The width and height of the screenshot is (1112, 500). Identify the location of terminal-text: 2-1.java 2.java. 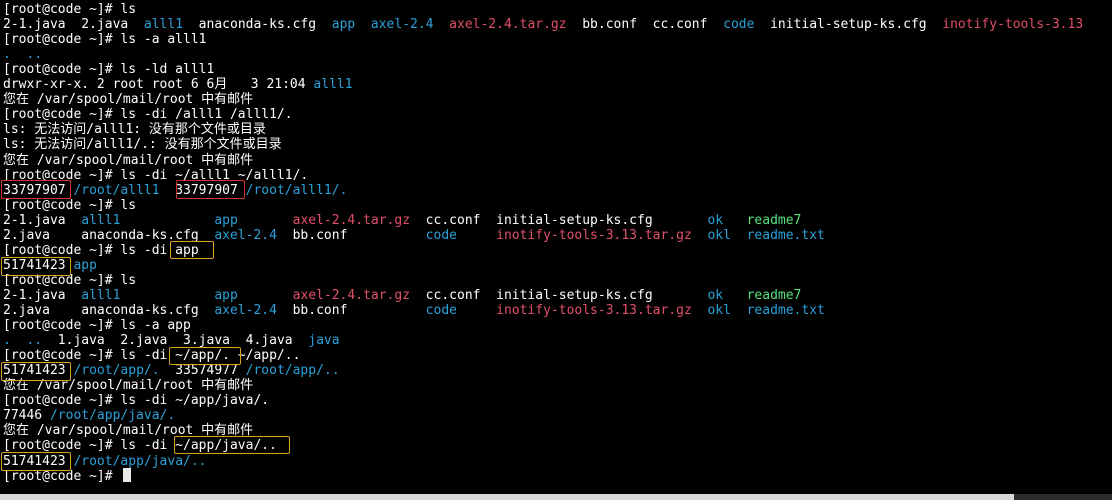
(73, 25).